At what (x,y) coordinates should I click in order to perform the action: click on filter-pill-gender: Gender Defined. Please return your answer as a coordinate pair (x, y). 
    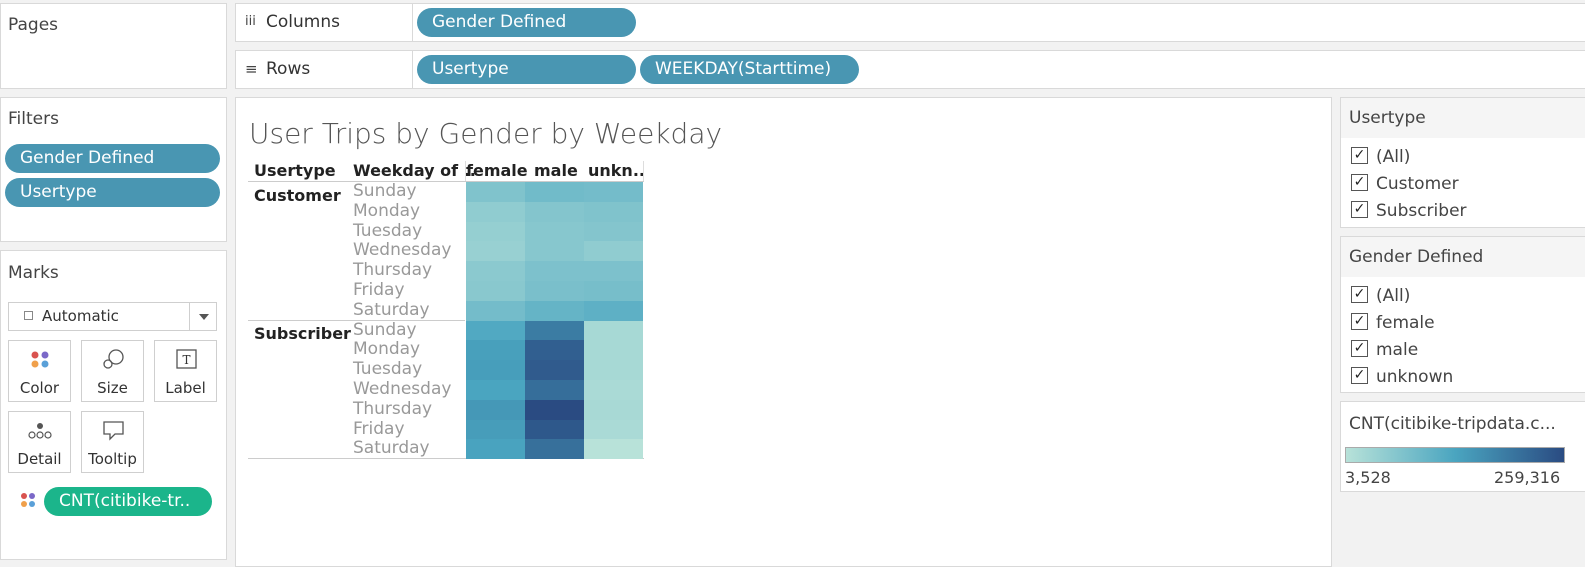
    Looking at the image, I should click on (112, 158).